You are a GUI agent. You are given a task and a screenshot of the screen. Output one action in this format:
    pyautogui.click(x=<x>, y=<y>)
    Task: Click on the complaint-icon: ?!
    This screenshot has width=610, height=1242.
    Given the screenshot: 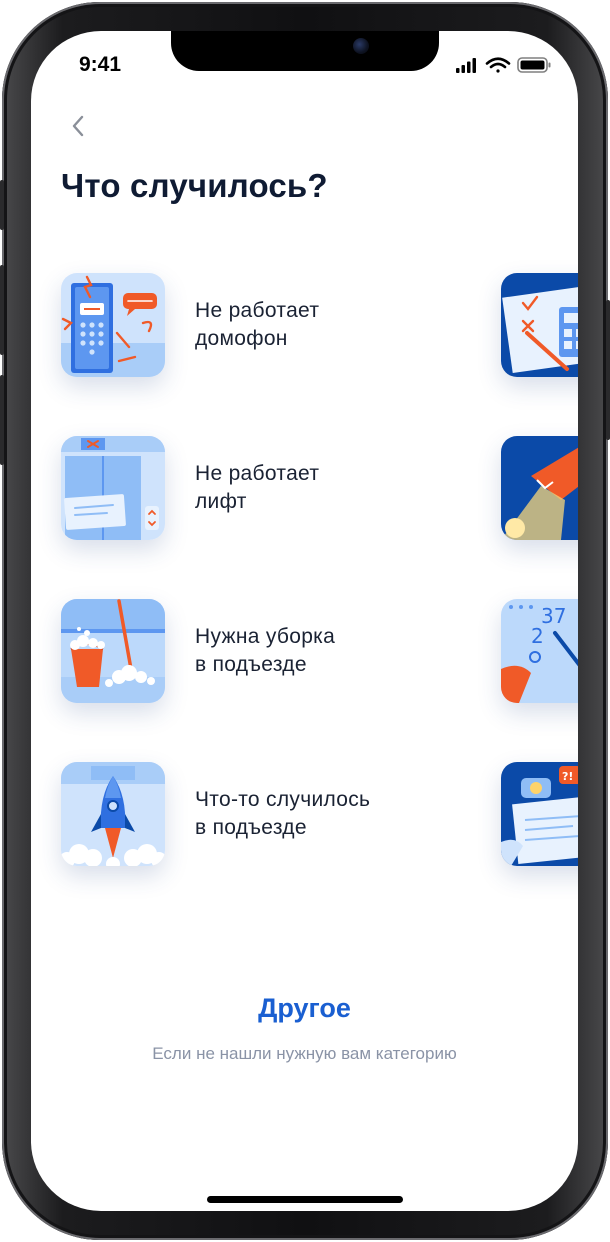 What is the action you would take?
    pyautogui.click(x=539, y=814)
    